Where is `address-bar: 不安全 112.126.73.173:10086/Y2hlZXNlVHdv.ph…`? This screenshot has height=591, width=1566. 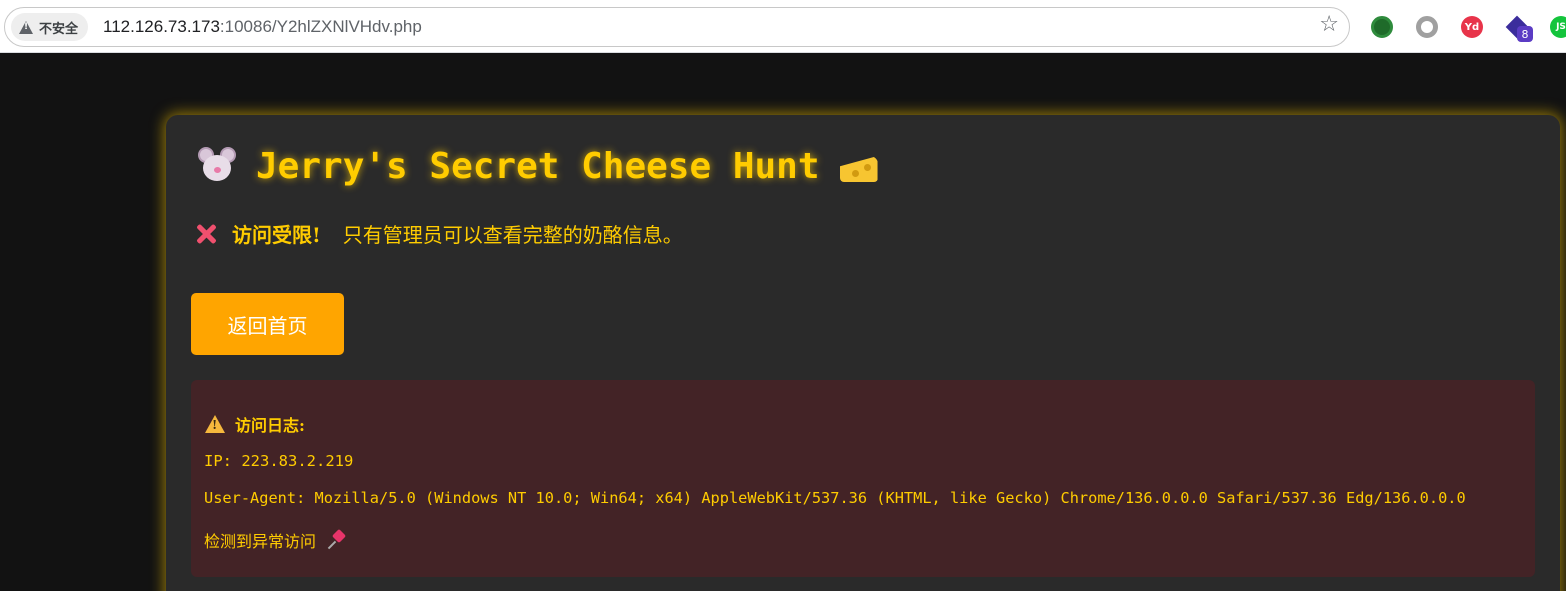 address-bar: 不安全 112.126.73.173:10086/Y2hlZXNlVHdv.ph… is located at coordinates (677, 27).